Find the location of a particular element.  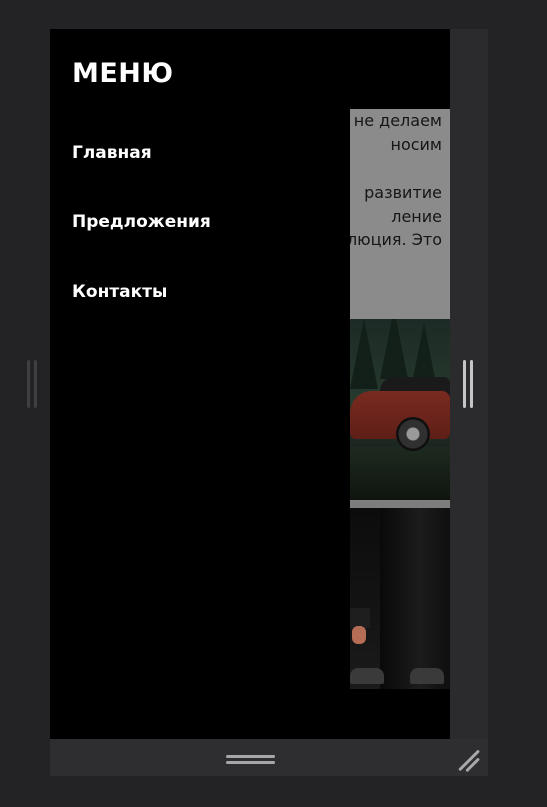

right-resize-handle is located at coordinates (468, 385).